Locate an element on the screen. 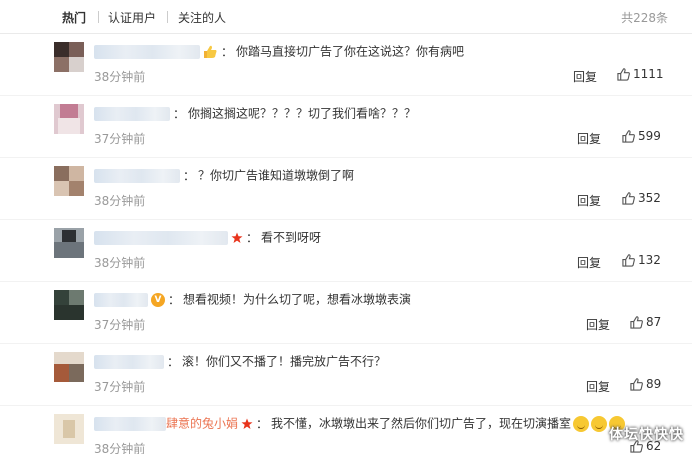  comment-text: ？你切广告谁知道墩墩倒了啊 is located at coordinates (276, 175).